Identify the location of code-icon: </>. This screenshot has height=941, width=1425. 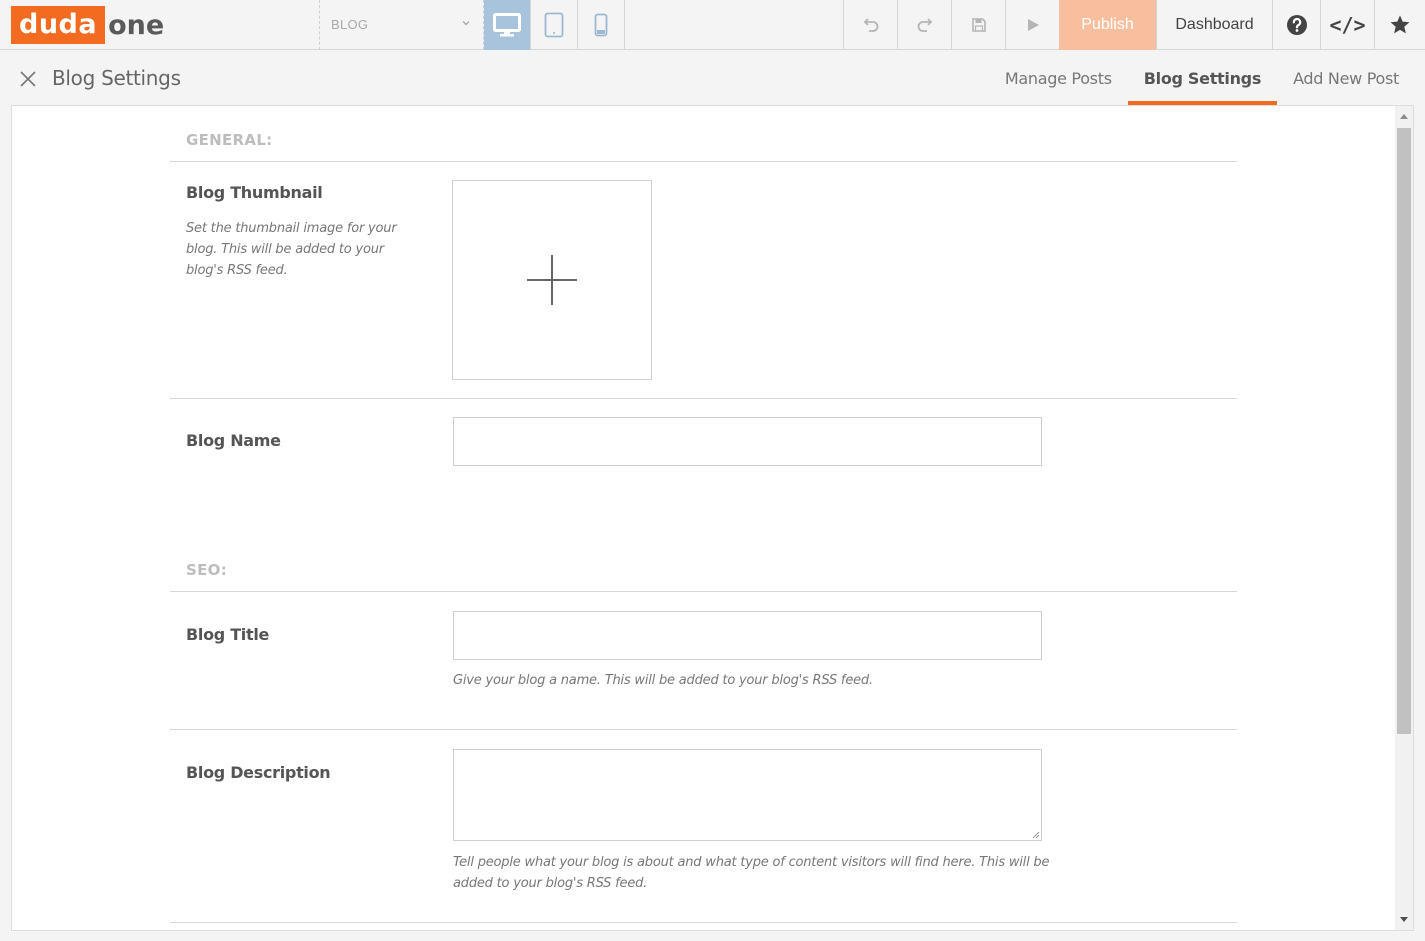
(1347, 25).